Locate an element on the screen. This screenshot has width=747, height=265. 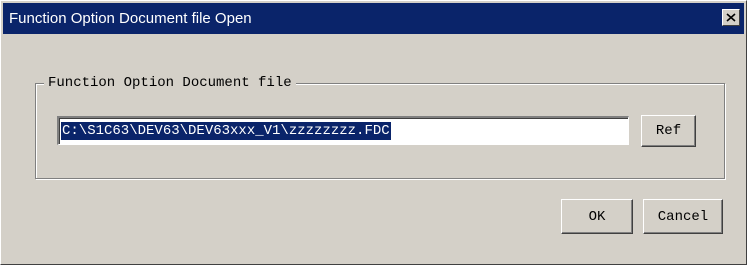
groupbox-label: Function Option Document file is located at coordinates (170, 83).